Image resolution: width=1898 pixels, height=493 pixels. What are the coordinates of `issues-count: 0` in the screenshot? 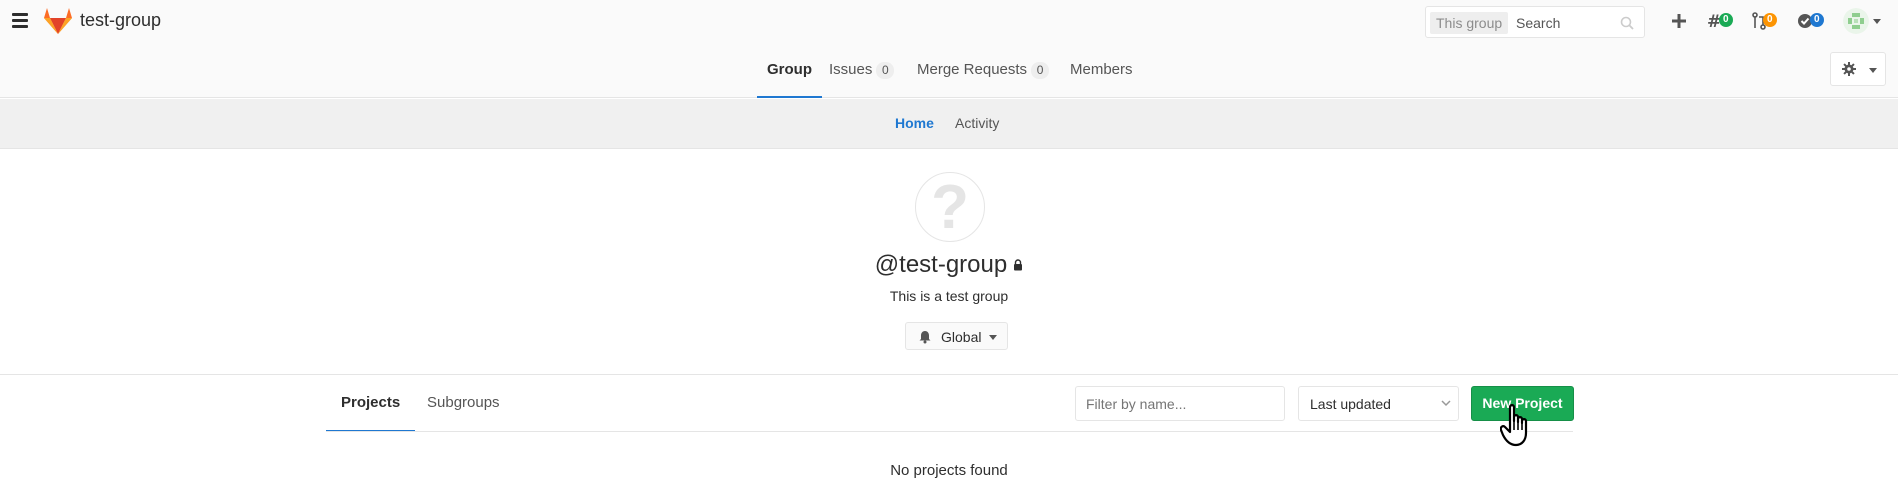 It's located at (885, 70).